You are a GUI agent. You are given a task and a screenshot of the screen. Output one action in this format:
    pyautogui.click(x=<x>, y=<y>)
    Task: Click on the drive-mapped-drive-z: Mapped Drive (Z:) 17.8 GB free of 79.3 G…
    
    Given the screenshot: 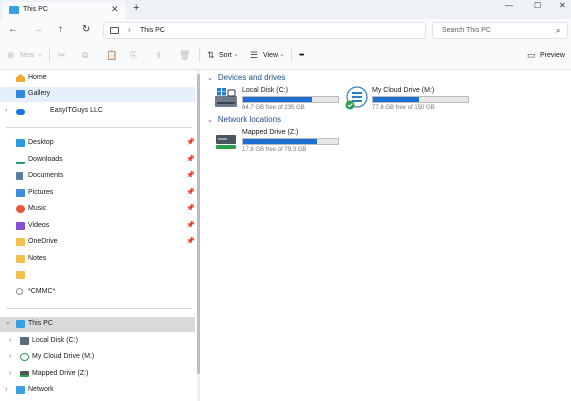 What is the action you would take?
    pyautogui.click(x=277, y=142)
    